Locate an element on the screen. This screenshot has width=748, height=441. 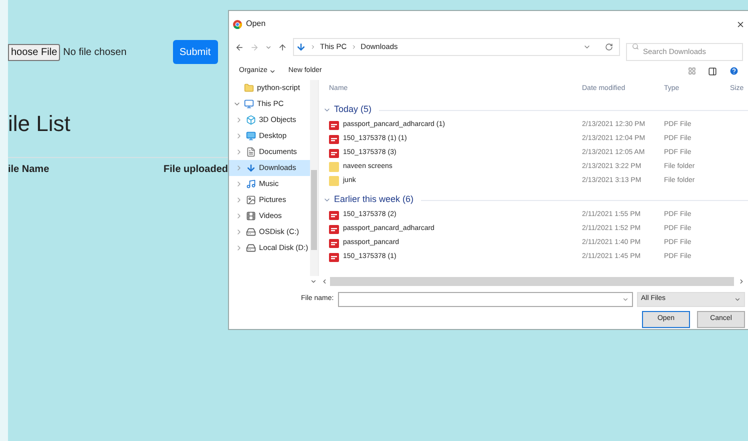
preview-pane-icon is located at coordinates (712, 71).